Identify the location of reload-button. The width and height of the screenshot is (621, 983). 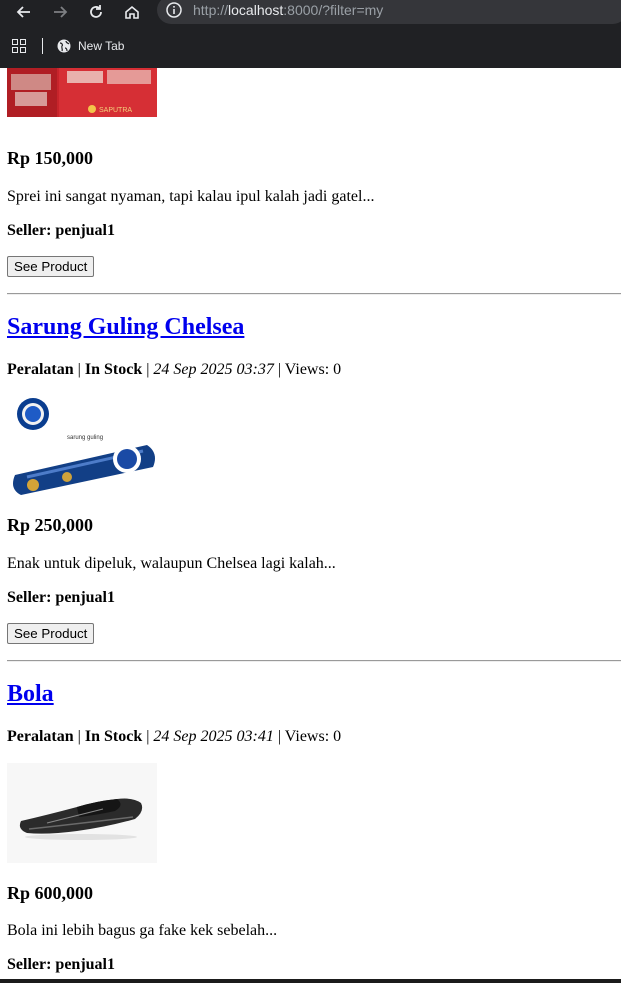
(96, 12).